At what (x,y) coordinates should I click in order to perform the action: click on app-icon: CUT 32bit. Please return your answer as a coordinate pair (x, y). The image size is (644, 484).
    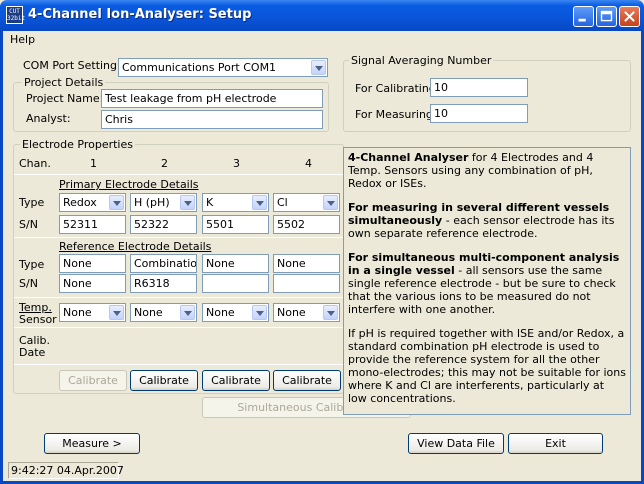
    Looking at the image, I should click on (16, 15).